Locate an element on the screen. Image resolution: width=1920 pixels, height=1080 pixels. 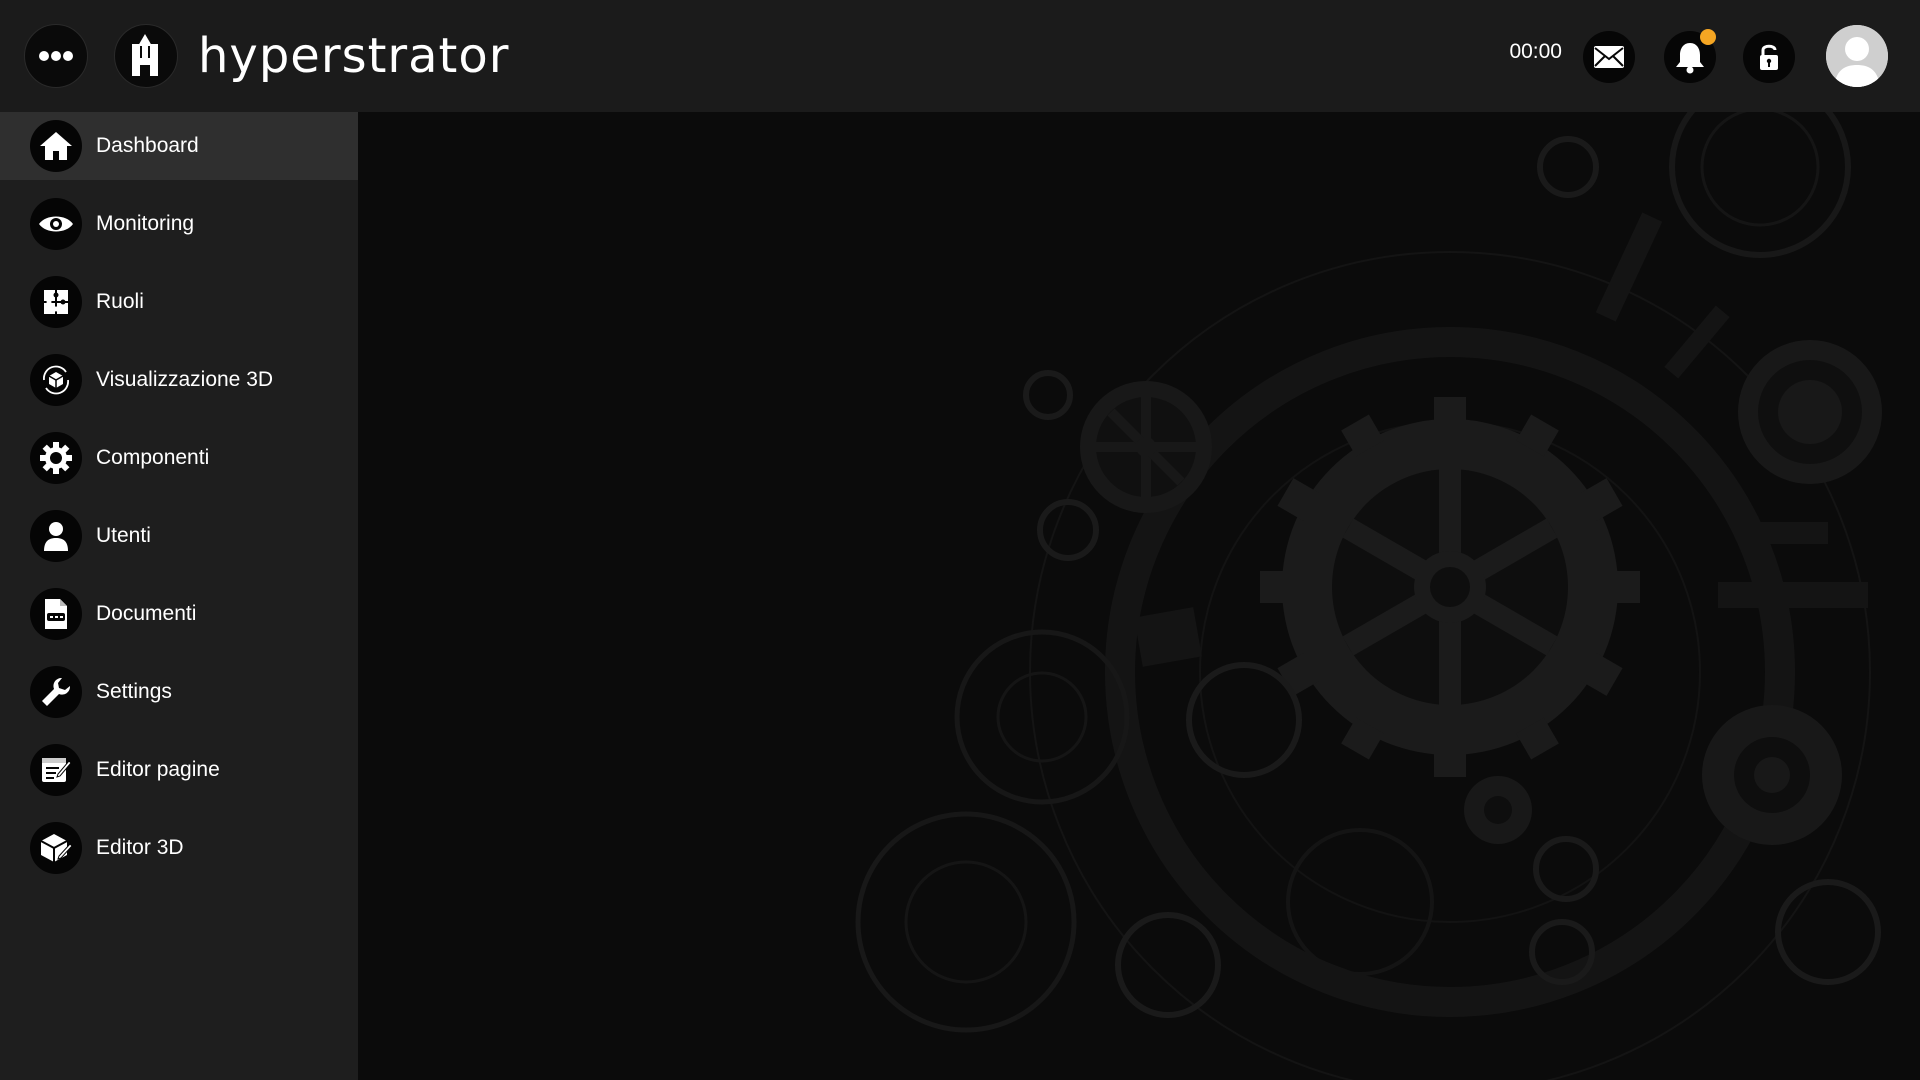
sidebar-item-monitoring: Monitoring is located at coordinates (179, 224).